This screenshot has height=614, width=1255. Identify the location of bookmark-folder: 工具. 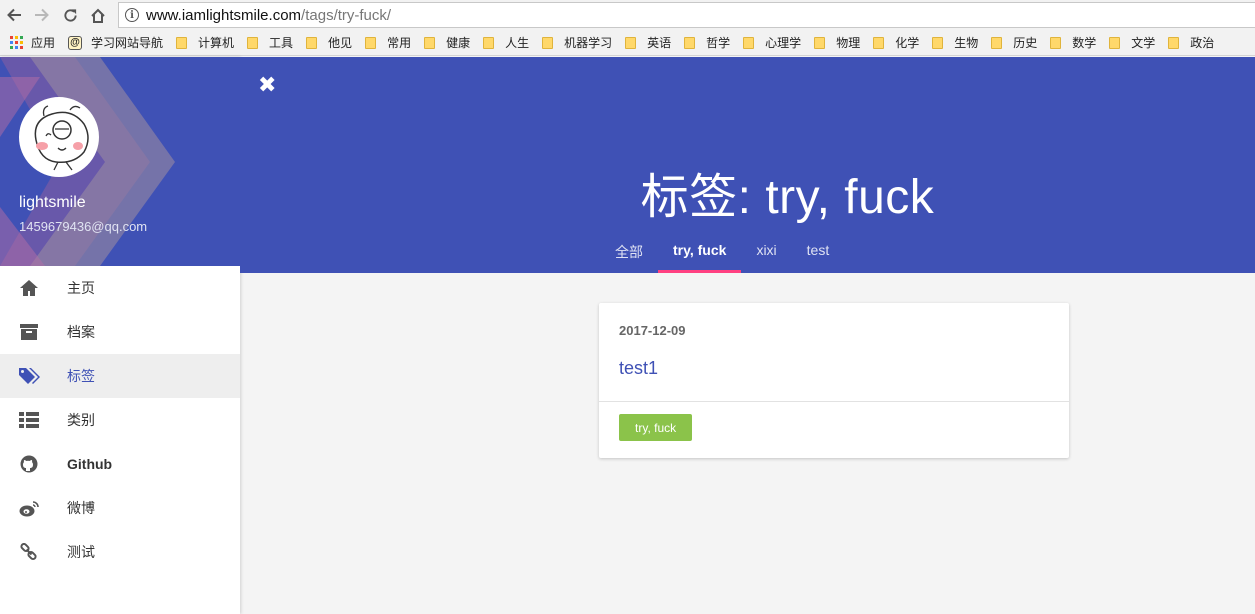
(276, 42).